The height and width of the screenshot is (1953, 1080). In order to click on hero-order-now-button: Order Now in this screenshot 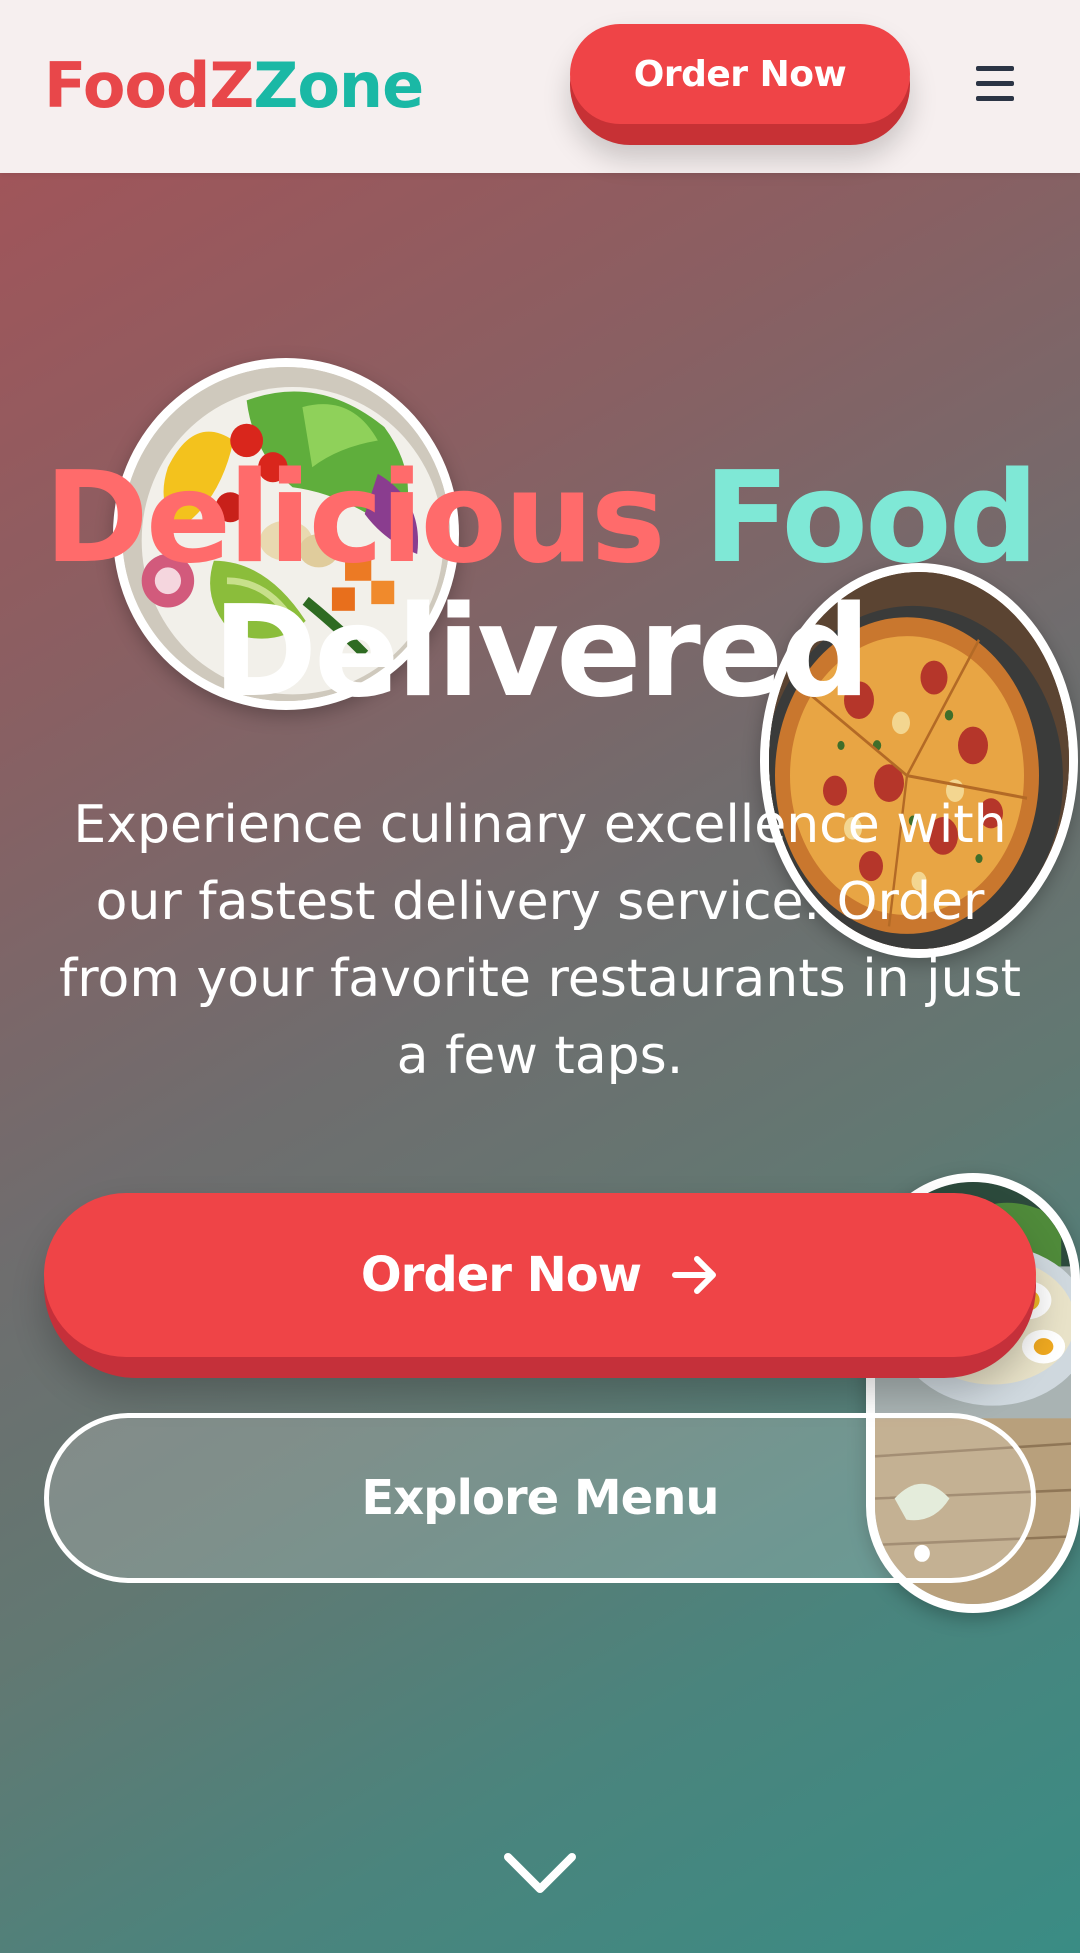, I will do `click(540, 1285)`.